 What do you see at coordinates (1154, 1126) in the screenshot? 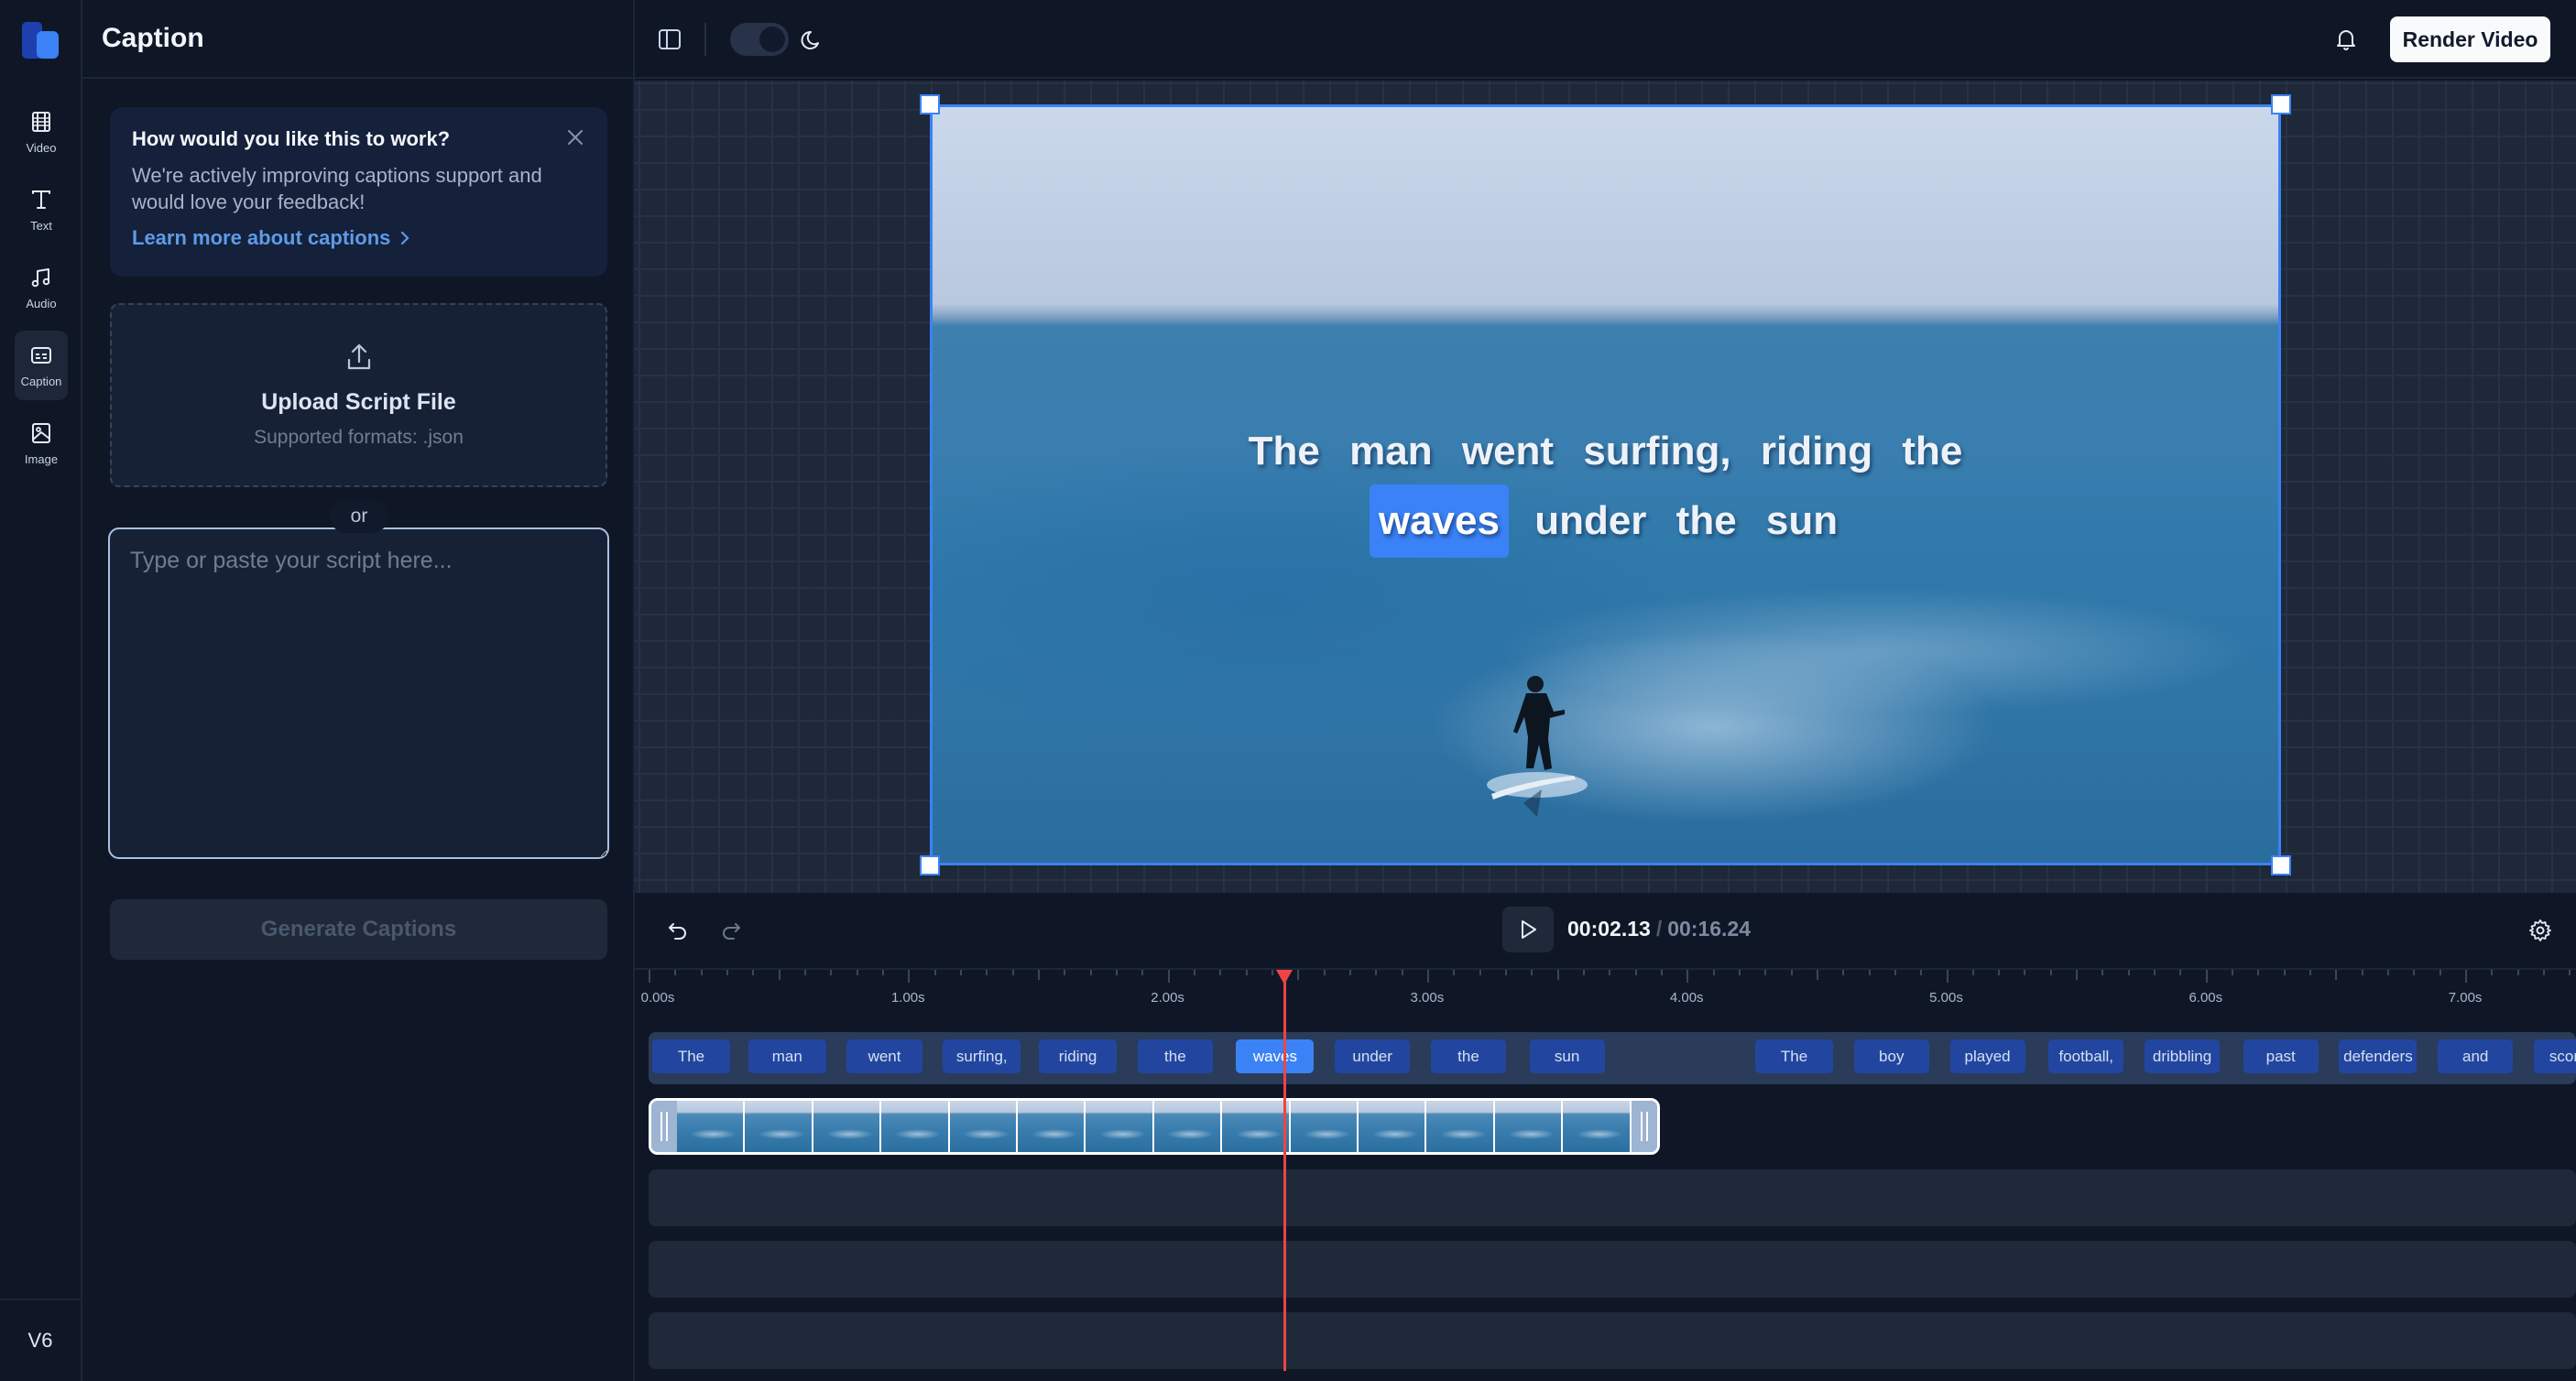
I see `video-clip` at bounding box center [1154, 1126].